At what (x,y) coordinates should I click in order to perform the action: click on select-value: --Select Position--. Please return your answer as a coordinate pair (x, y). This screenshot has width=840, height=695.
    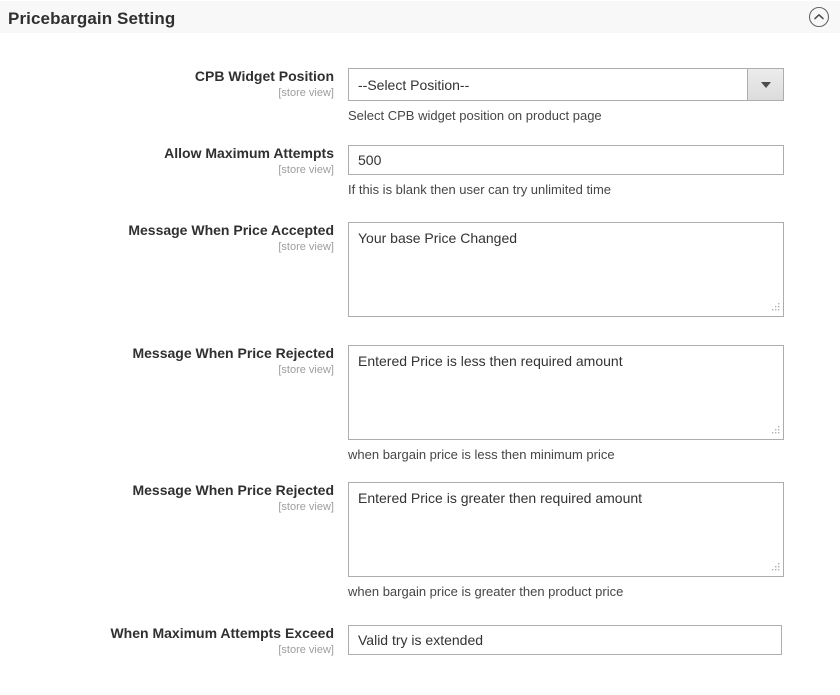
    Looking at the image, I should click on (547, 84).